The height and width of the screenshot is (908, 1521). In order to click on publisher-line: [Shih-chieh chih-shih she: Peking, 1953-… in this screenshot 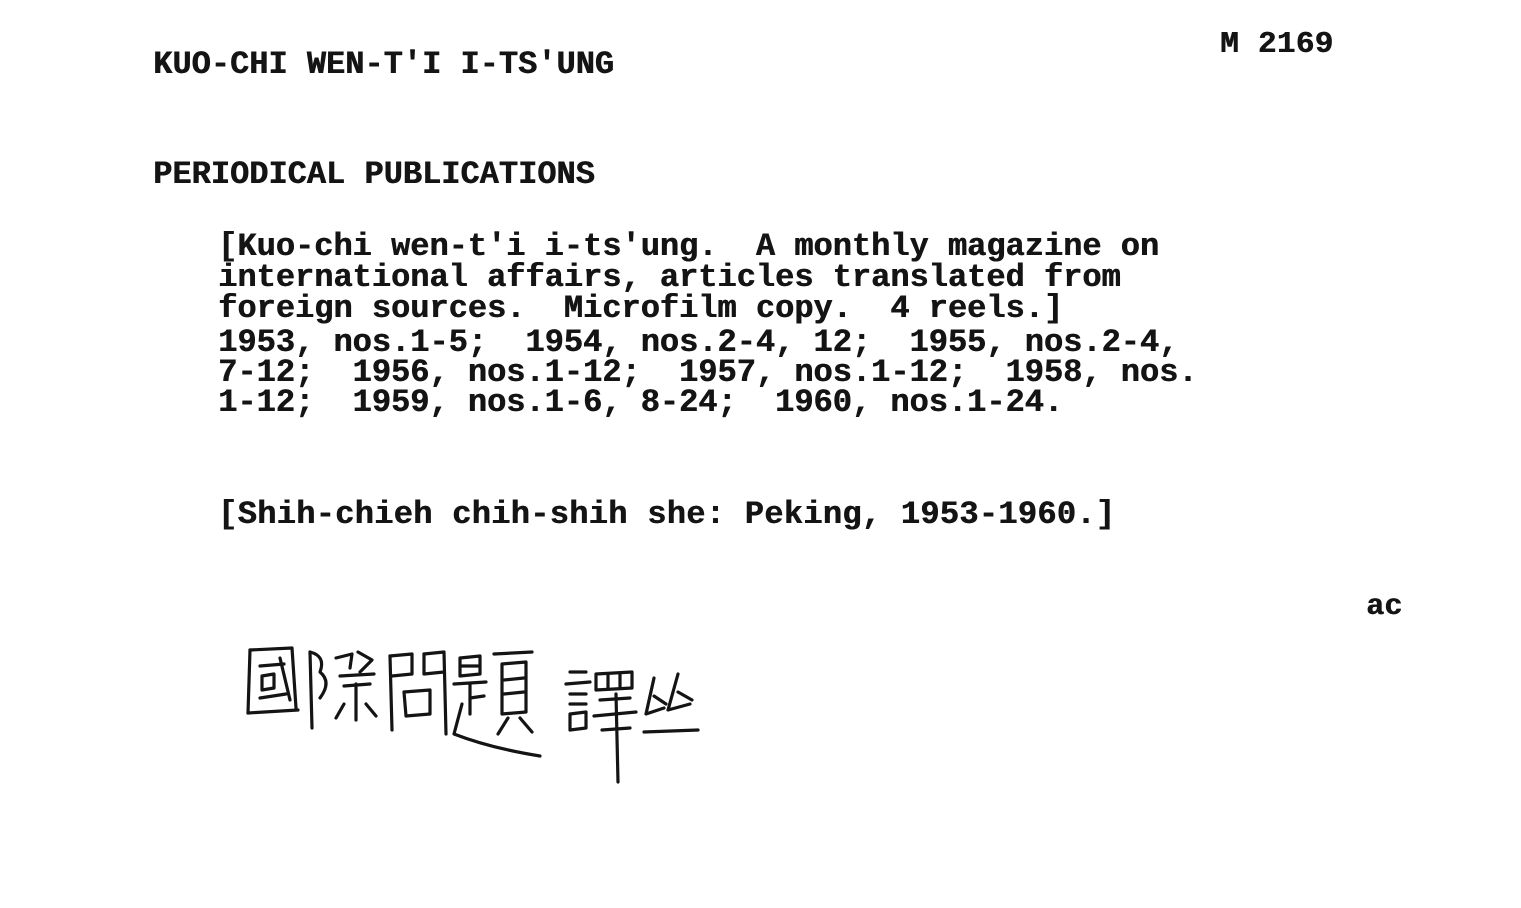, I will do `click(667, 514)`.